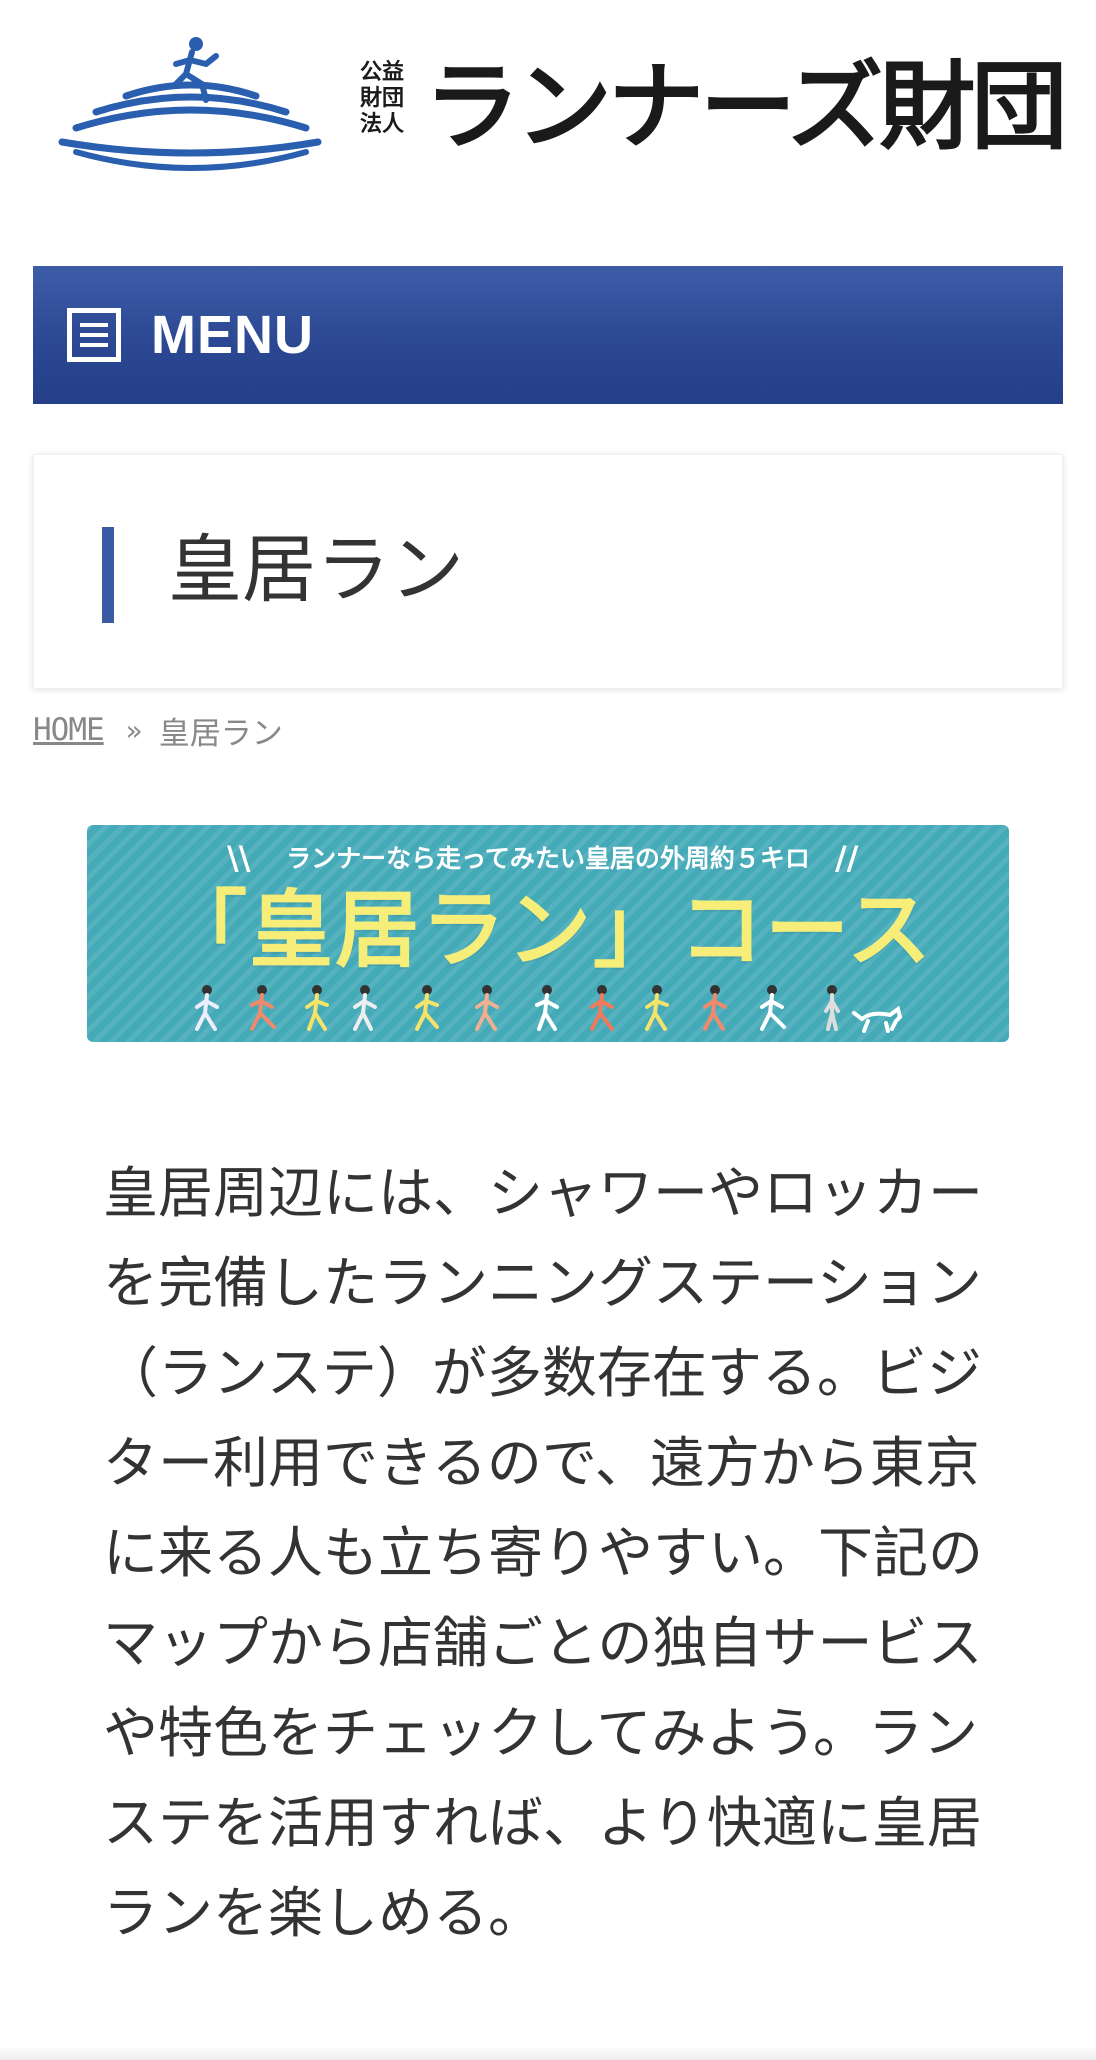 Image resolution: width=1096 pixels, height=2060 pixels. I want to click on logo-sub-line: 財団, so click(382, 98).